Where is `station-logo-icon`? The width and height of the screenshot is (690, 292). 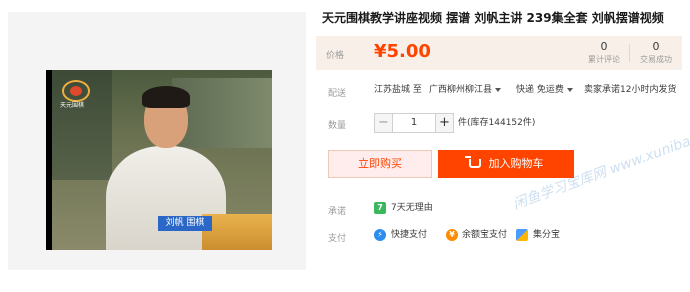 station-logo-icon is located at coordinates (76, 91).